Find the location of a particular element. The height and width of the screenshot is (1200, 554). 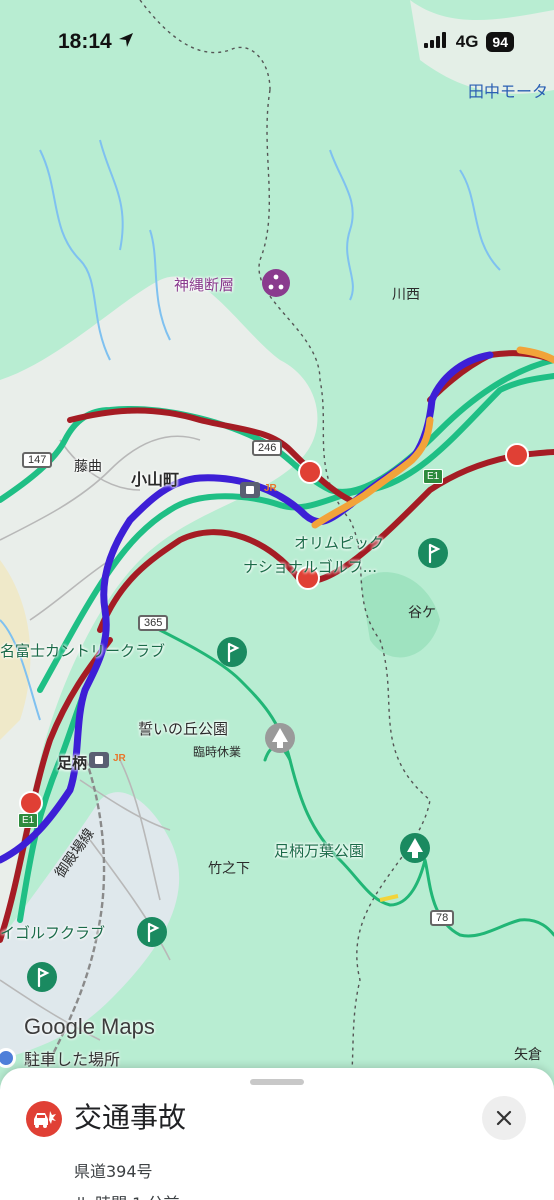

route-78-badge: 78 is located at coordinates (442, 918).